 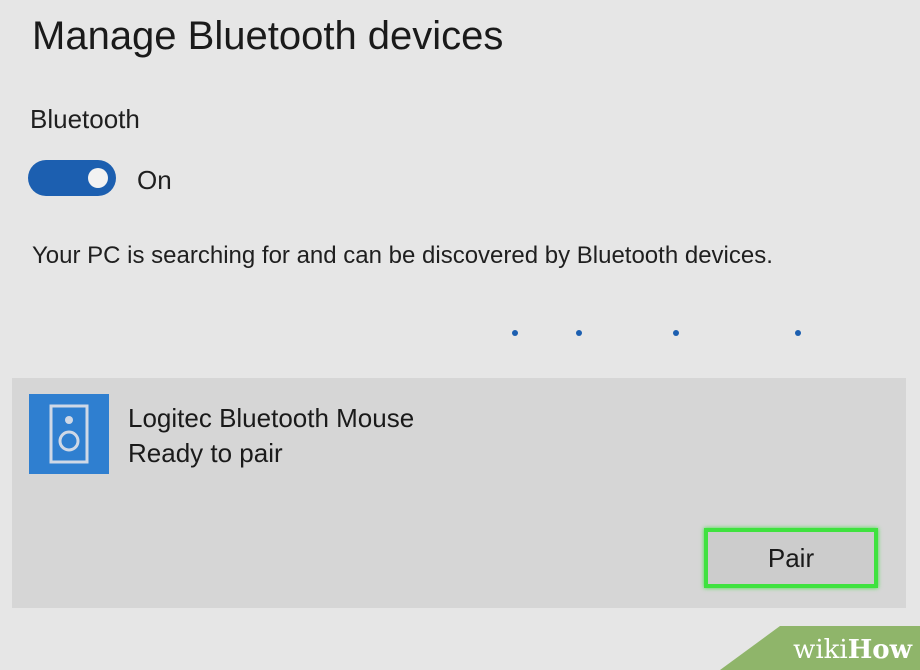 I want to click on watermark-background, so click(x=820, y=648).